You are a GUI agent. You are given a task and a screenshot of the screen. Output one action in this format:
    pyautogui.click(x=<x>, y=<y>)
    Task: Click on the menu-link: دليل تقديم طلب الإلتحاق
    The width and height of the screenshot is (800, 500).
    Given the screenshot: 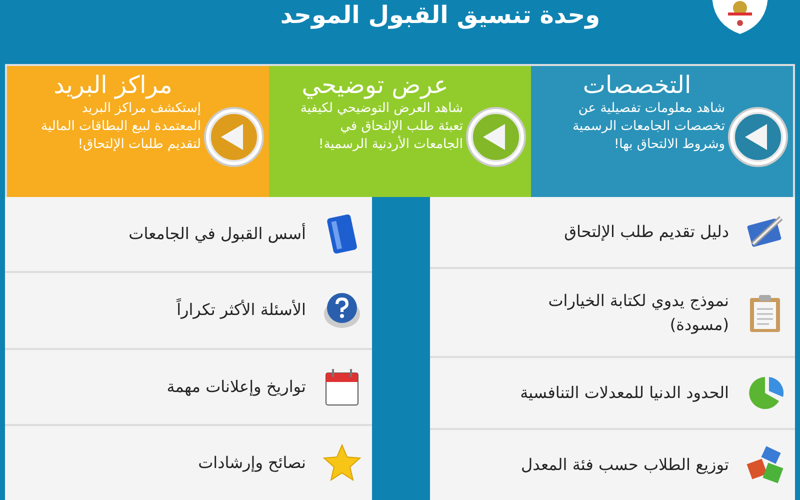 What is the action you would take?
    pyautogui.click(x=612, y=233)
    